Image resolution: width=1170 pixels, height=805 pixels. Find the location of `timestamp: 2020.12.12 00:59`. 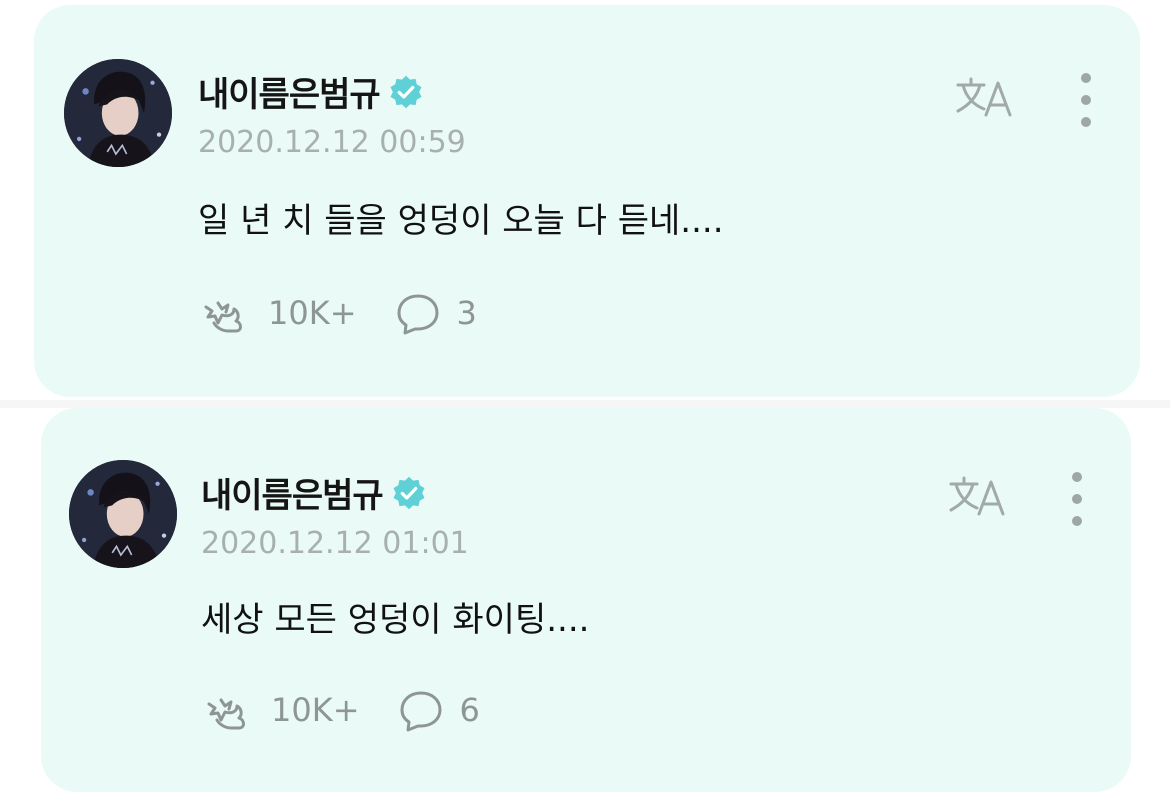

timestamp: 2020.12.12 00:59 is located at coordinates (332, 142).